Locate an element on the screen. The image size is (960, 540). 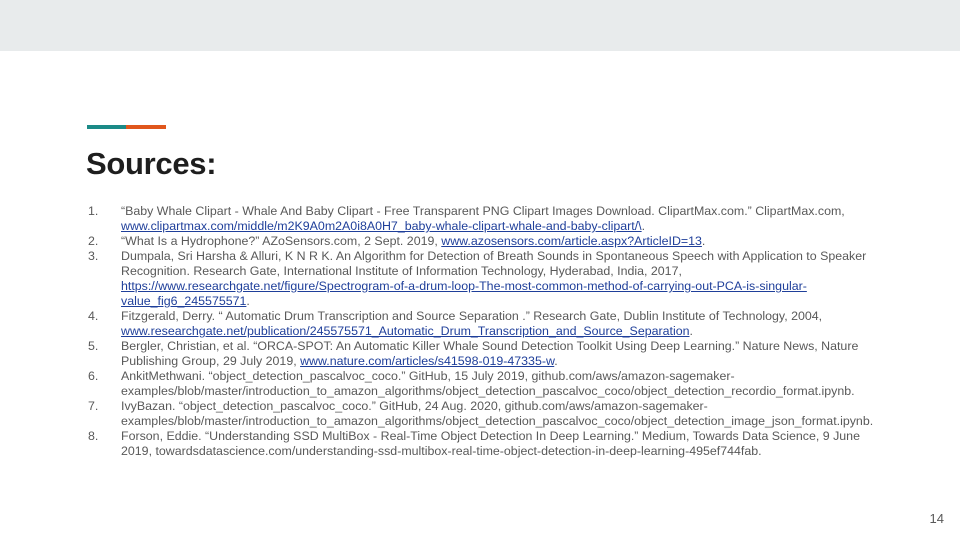
reference-number: 5. is located at coordinates (93, 346).